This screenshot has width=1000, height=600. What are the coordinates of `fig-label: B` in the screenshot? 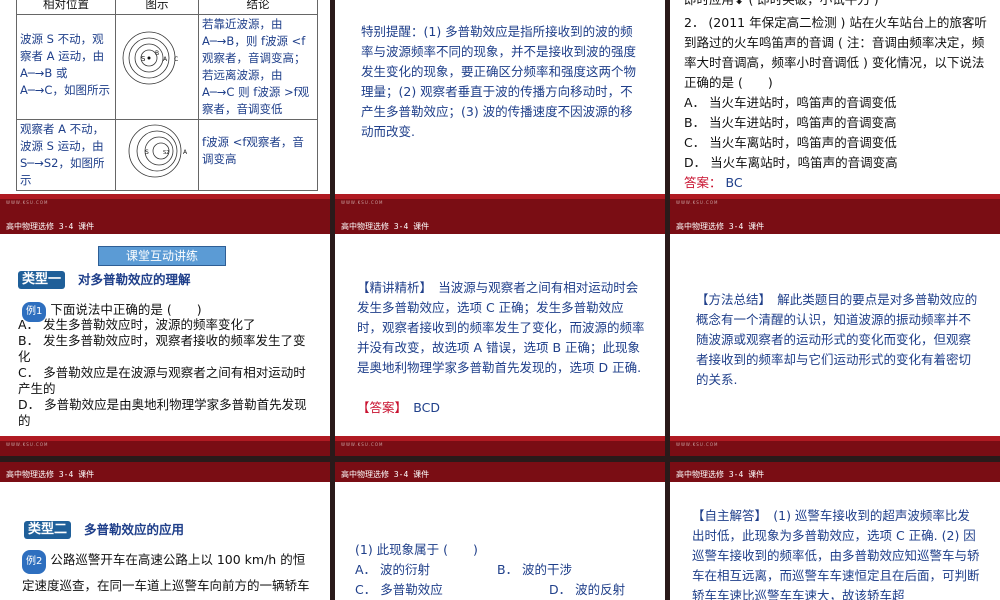 It's located at (157, 53).